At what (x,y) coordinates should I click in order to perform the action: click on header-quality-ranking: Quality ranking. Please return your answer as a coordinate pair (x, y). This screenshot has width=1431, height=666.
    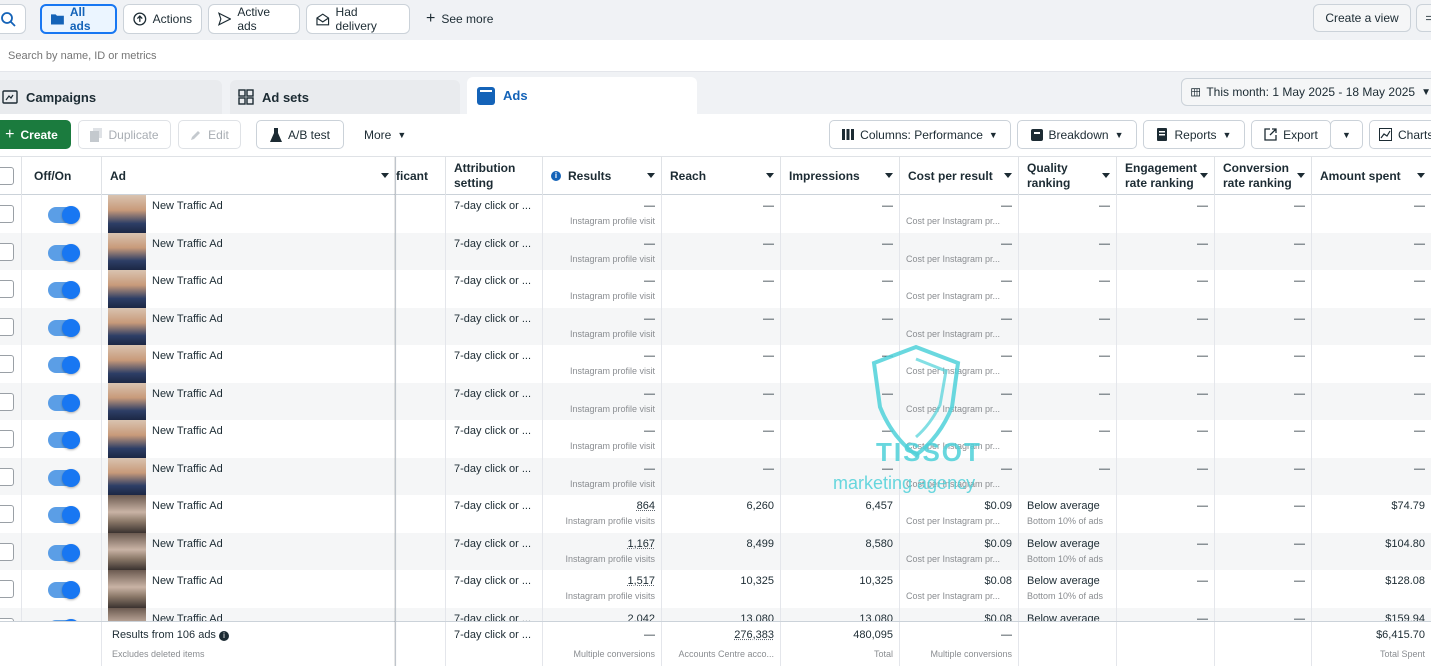
    Looking at the image, I should click on (1068, 176).